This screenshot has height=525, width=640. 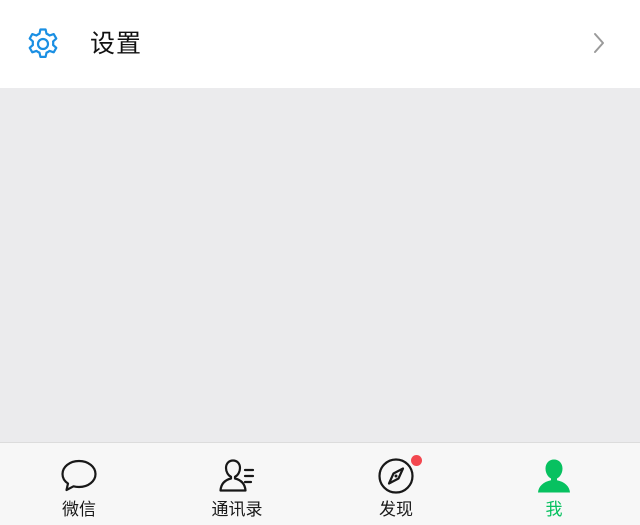 What do you see at coordinates (116, 43) in the screenshot?
I see `settings-label: 设置` at bounding box center [116, 43].